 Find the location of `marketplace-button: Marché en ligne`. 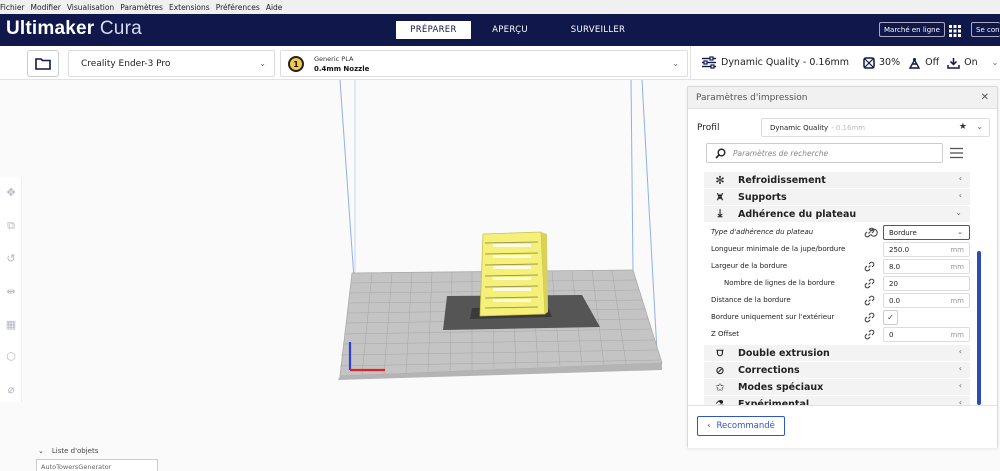

marketplace-button: Marché en ligne is located at coordinates (912, 29).